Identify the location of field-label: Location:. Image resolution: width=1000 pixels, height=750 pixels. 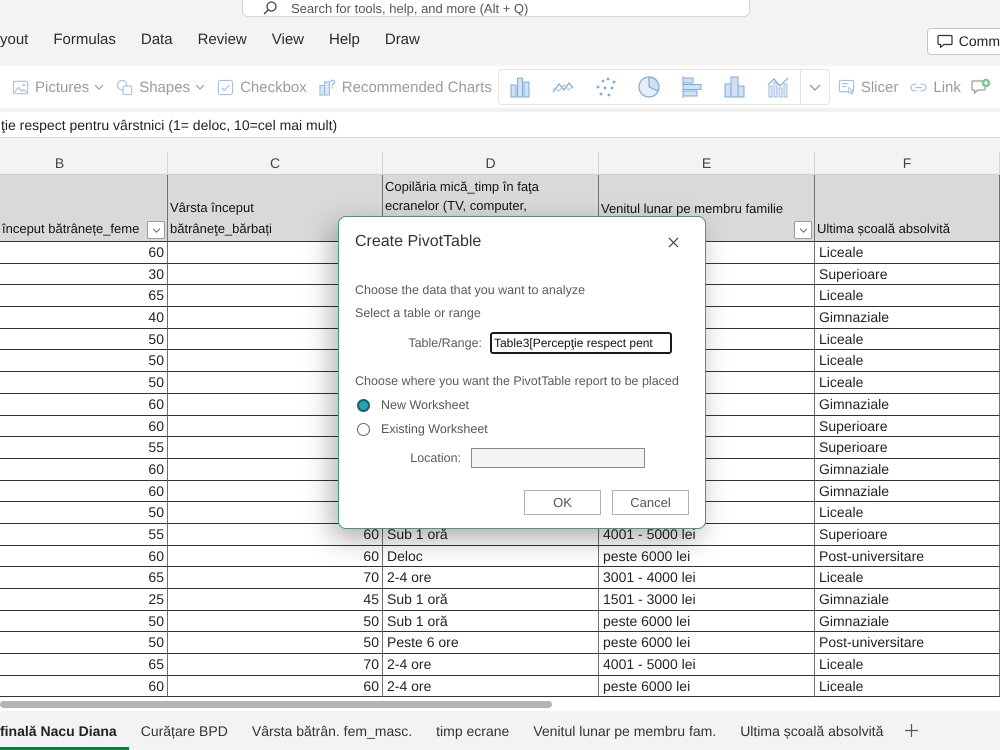
(435, 458).